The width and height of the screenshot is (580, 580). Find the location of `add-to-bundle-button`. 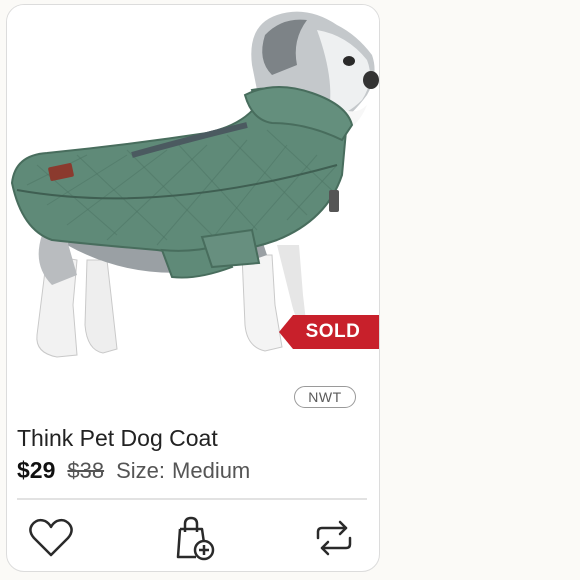

add-to-bundle-button is located at coordinates (194, 538).